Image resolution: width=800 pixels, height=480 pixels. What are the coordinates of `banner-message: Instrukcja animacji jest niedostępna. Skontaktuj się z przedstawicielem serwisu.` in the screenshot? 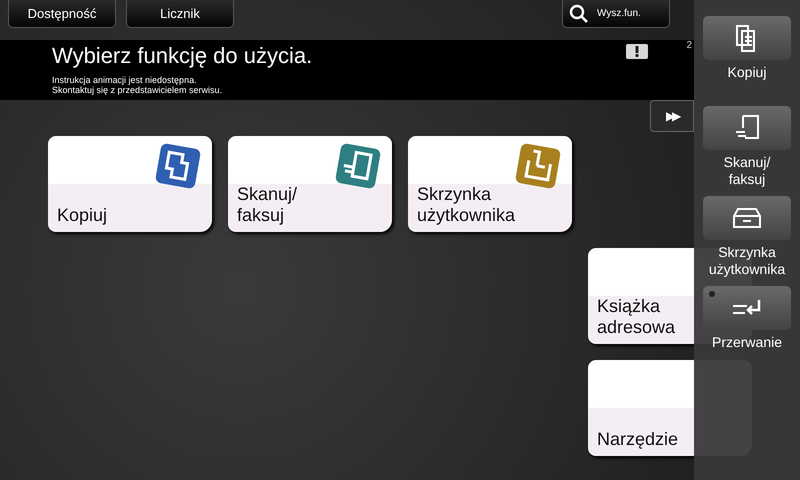 It's located at (138, 85).